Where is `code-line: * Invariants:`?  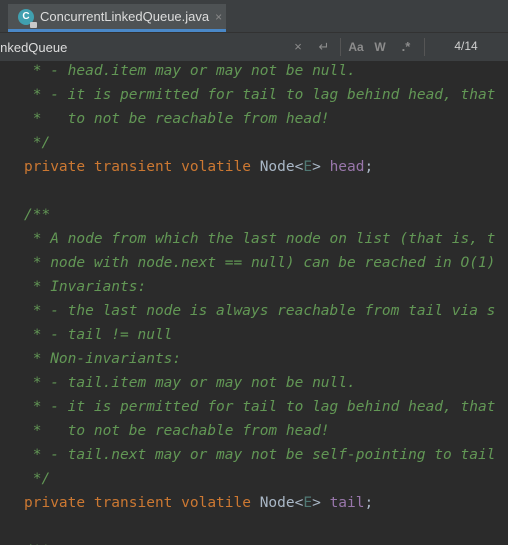 code-line: * Invariants: is located at coordinates (85, 287).